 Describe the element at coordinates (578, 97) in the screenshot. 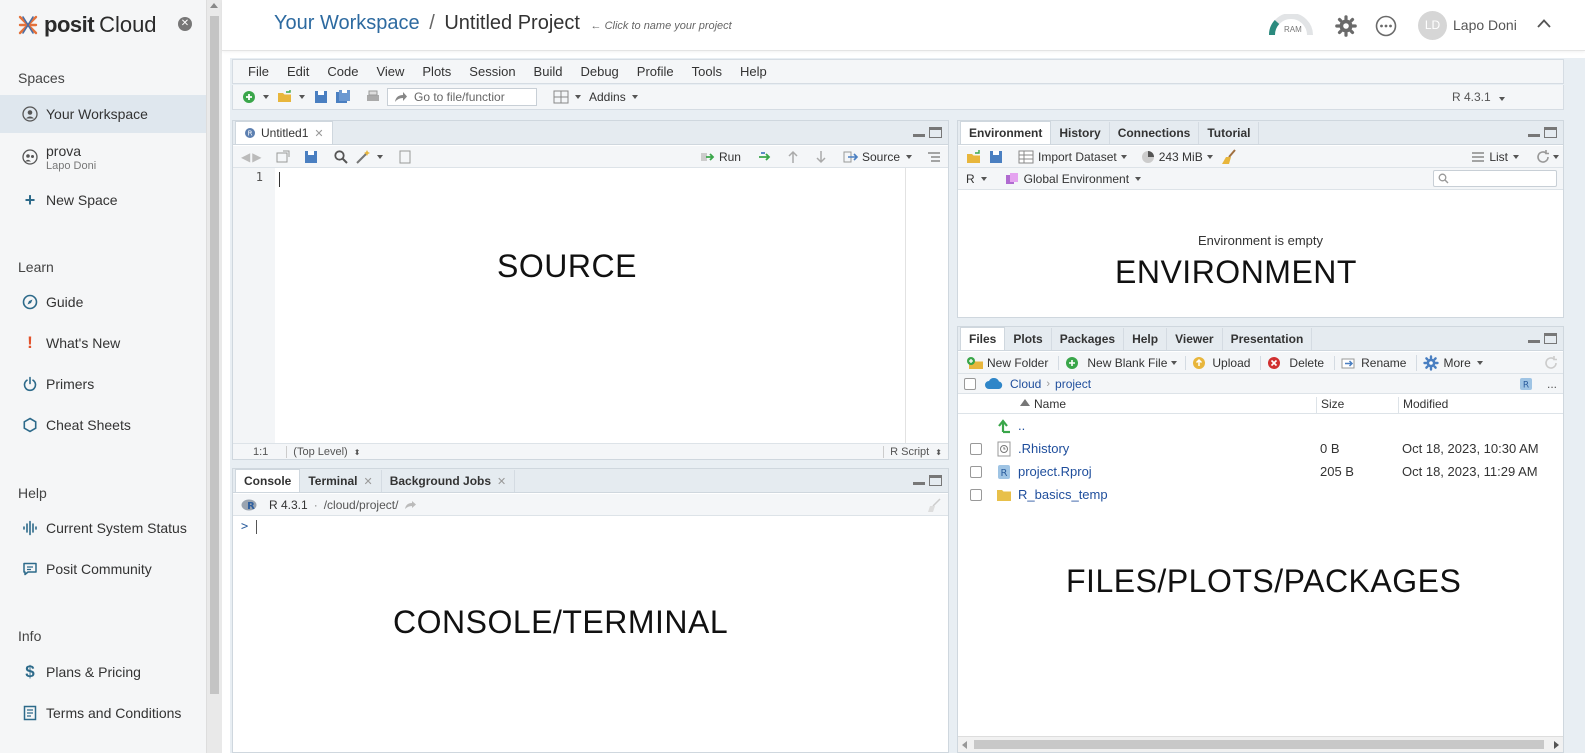

I see `layout-dropdown-icon` at that location.